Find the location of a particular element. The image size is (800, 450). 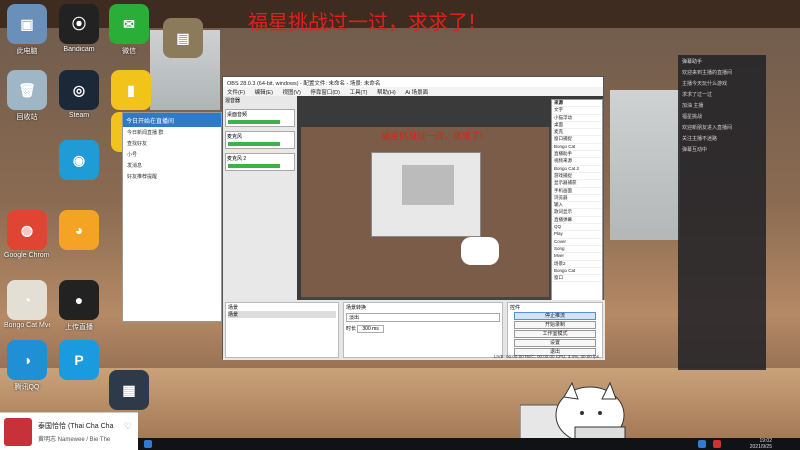

taskbar-clock: 19:02 2021/9/25 is located at coordinates (761, 444).